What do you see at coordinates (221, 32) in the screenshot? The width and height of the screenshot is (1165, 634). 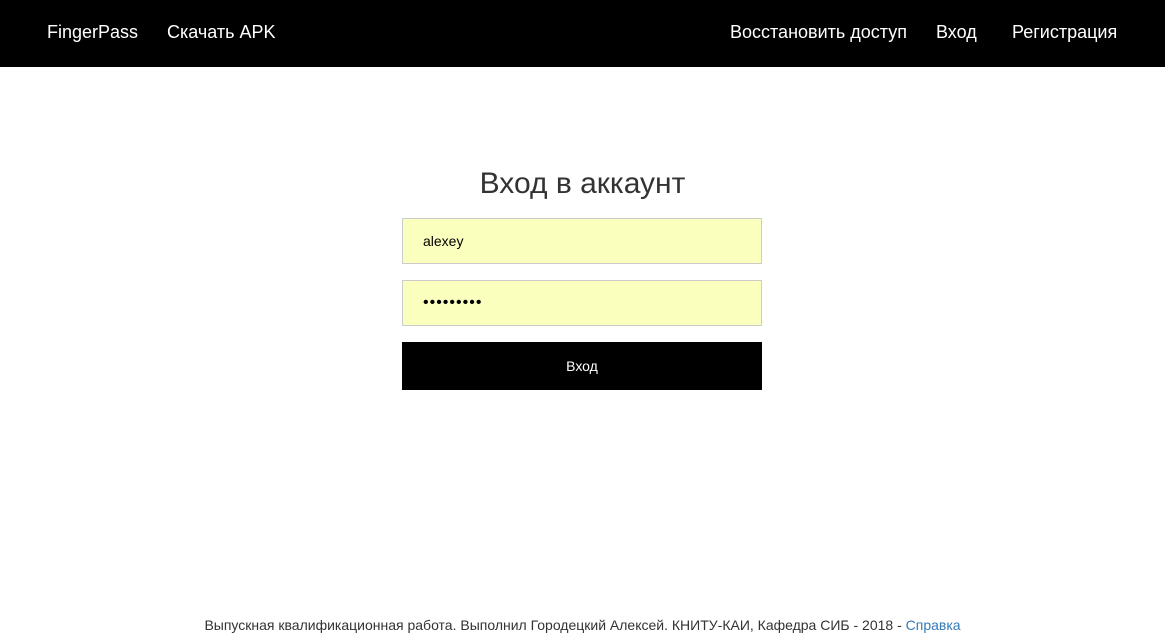 I see `download-apk-link: Скачать APK` at bounding box center [221, 32].